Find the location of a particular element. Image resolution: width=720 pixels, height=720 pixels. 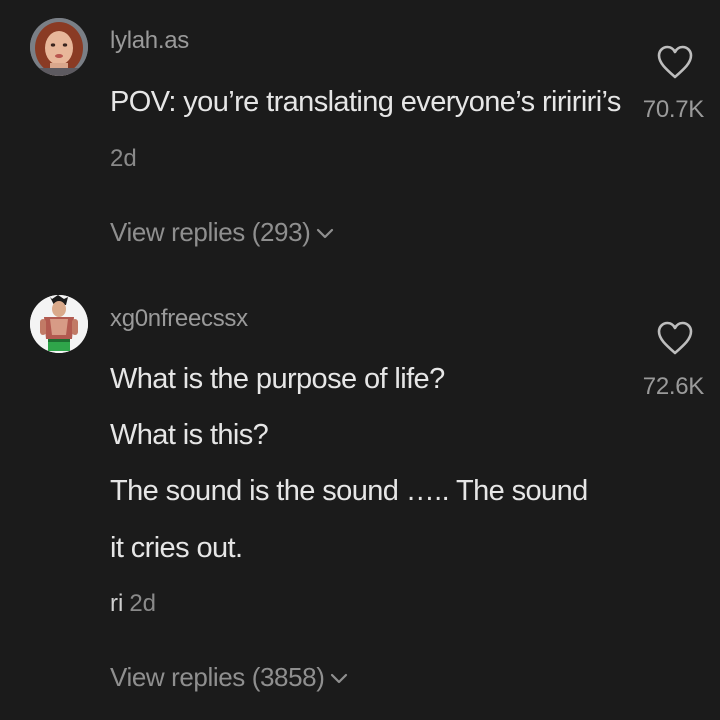

view-replies-button: View replies (3858) is located at coordinates (229, 677).